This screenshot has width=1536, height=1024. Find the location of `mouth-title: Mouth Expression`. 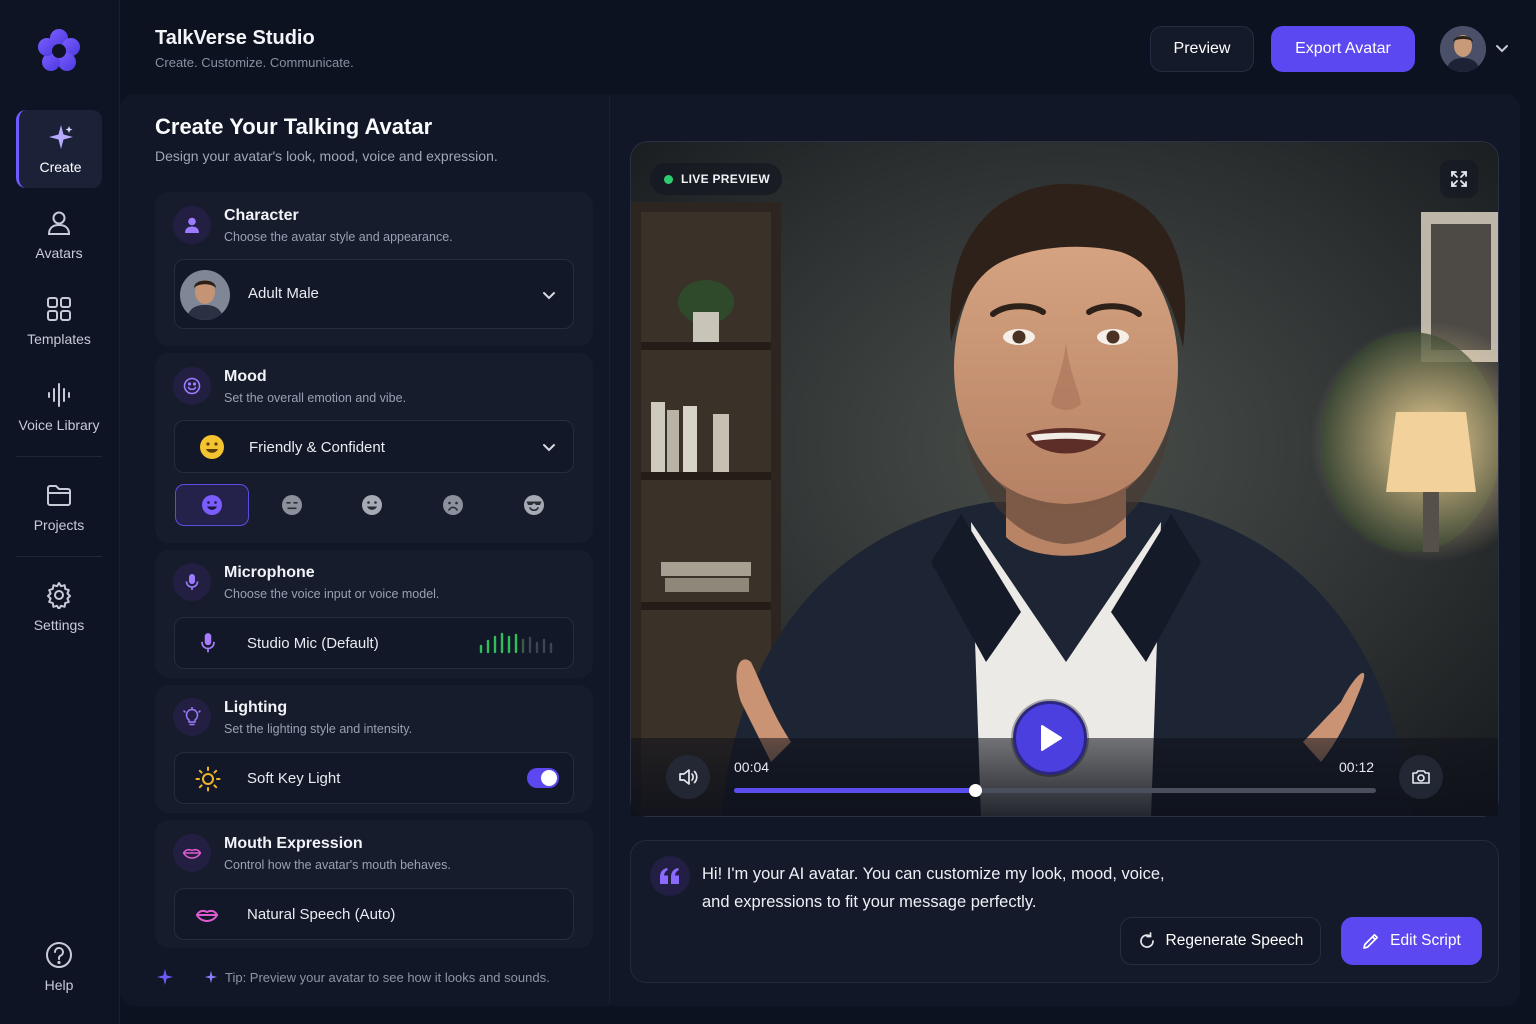

mouth-title: Mouth Expression is located at coordinates (293, 843).